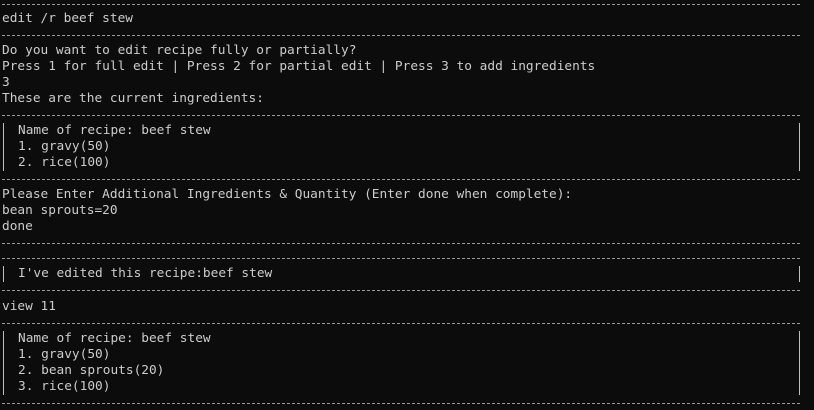 Image resolution: width=814 pixels, height=410 pixels. I want to click on ingredient-item: 2. bean sprouts(20), so click(91, 370).